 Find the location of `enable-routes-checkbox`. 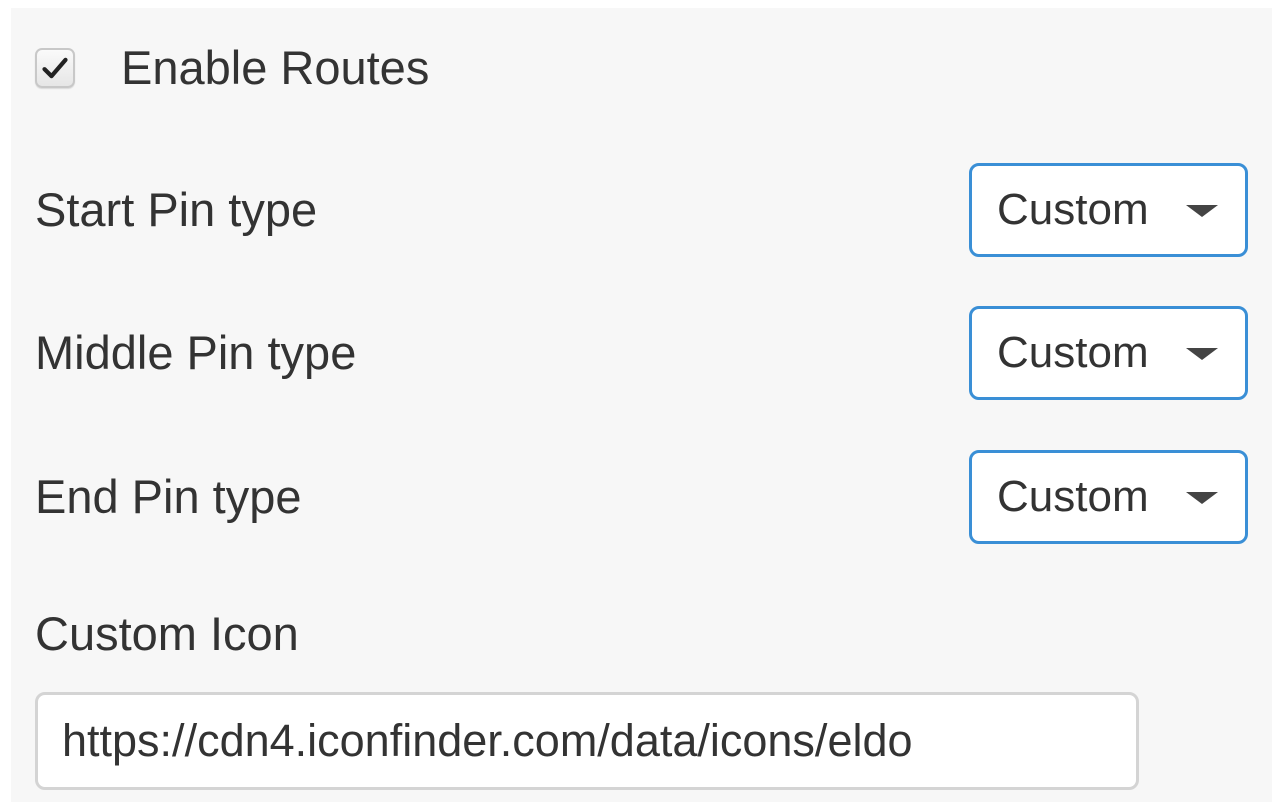

enable-routes-checkbox is located at coordinates (55, 68).